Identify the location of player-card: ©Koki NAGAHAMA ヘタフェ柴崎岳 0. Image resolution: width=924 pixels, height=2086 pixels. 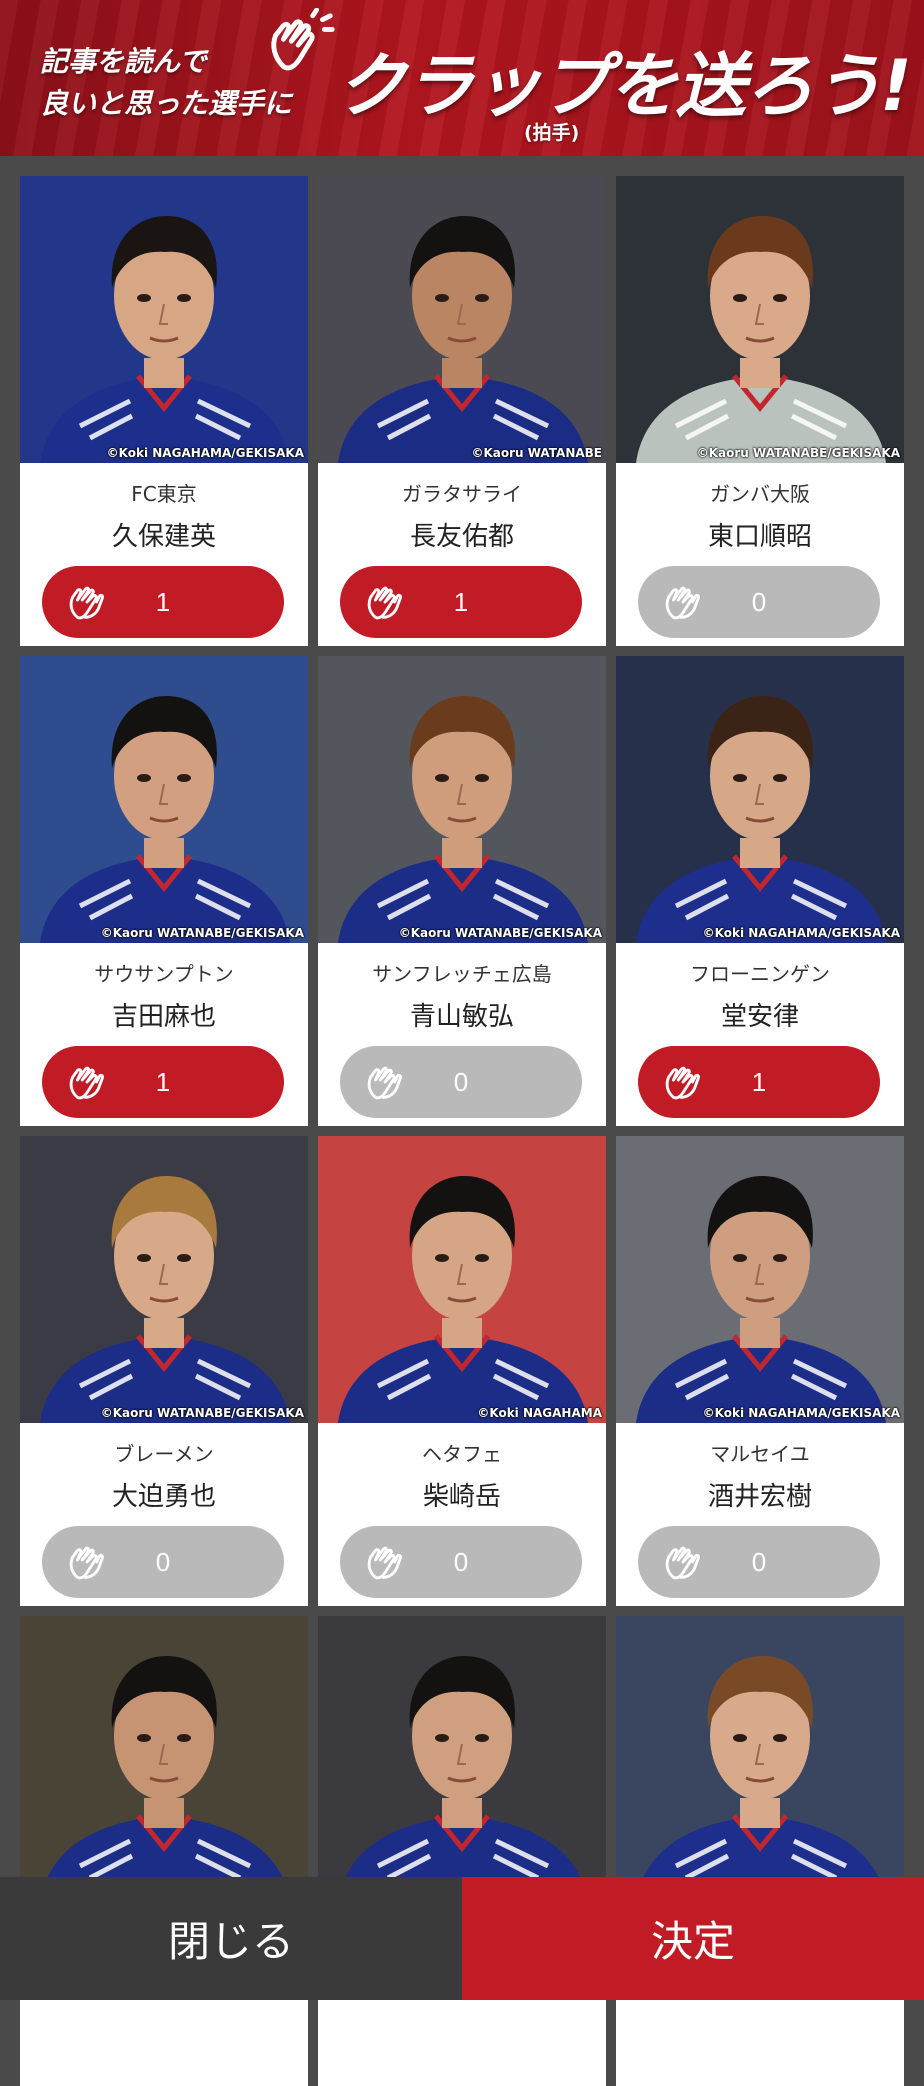
(462, 1371).